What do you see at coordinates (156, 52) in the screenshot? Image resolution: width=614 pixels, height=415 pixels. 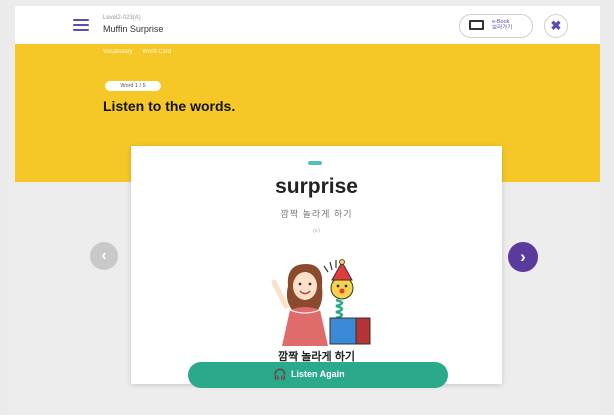 I see `breadcrumb-item-word-card: Word Card` at bounding box center [156, 52].